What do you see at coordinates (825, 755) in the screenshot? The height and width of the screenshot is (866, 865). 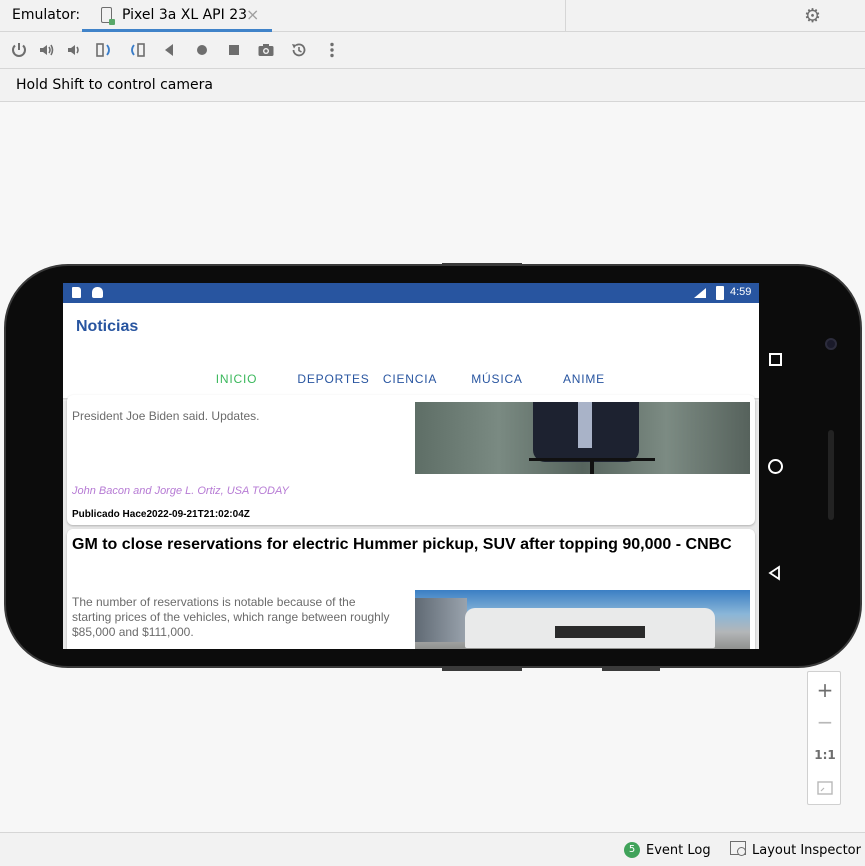 I see `zoom-actual-size-button: 1:1` at bounding box center [825, 755].